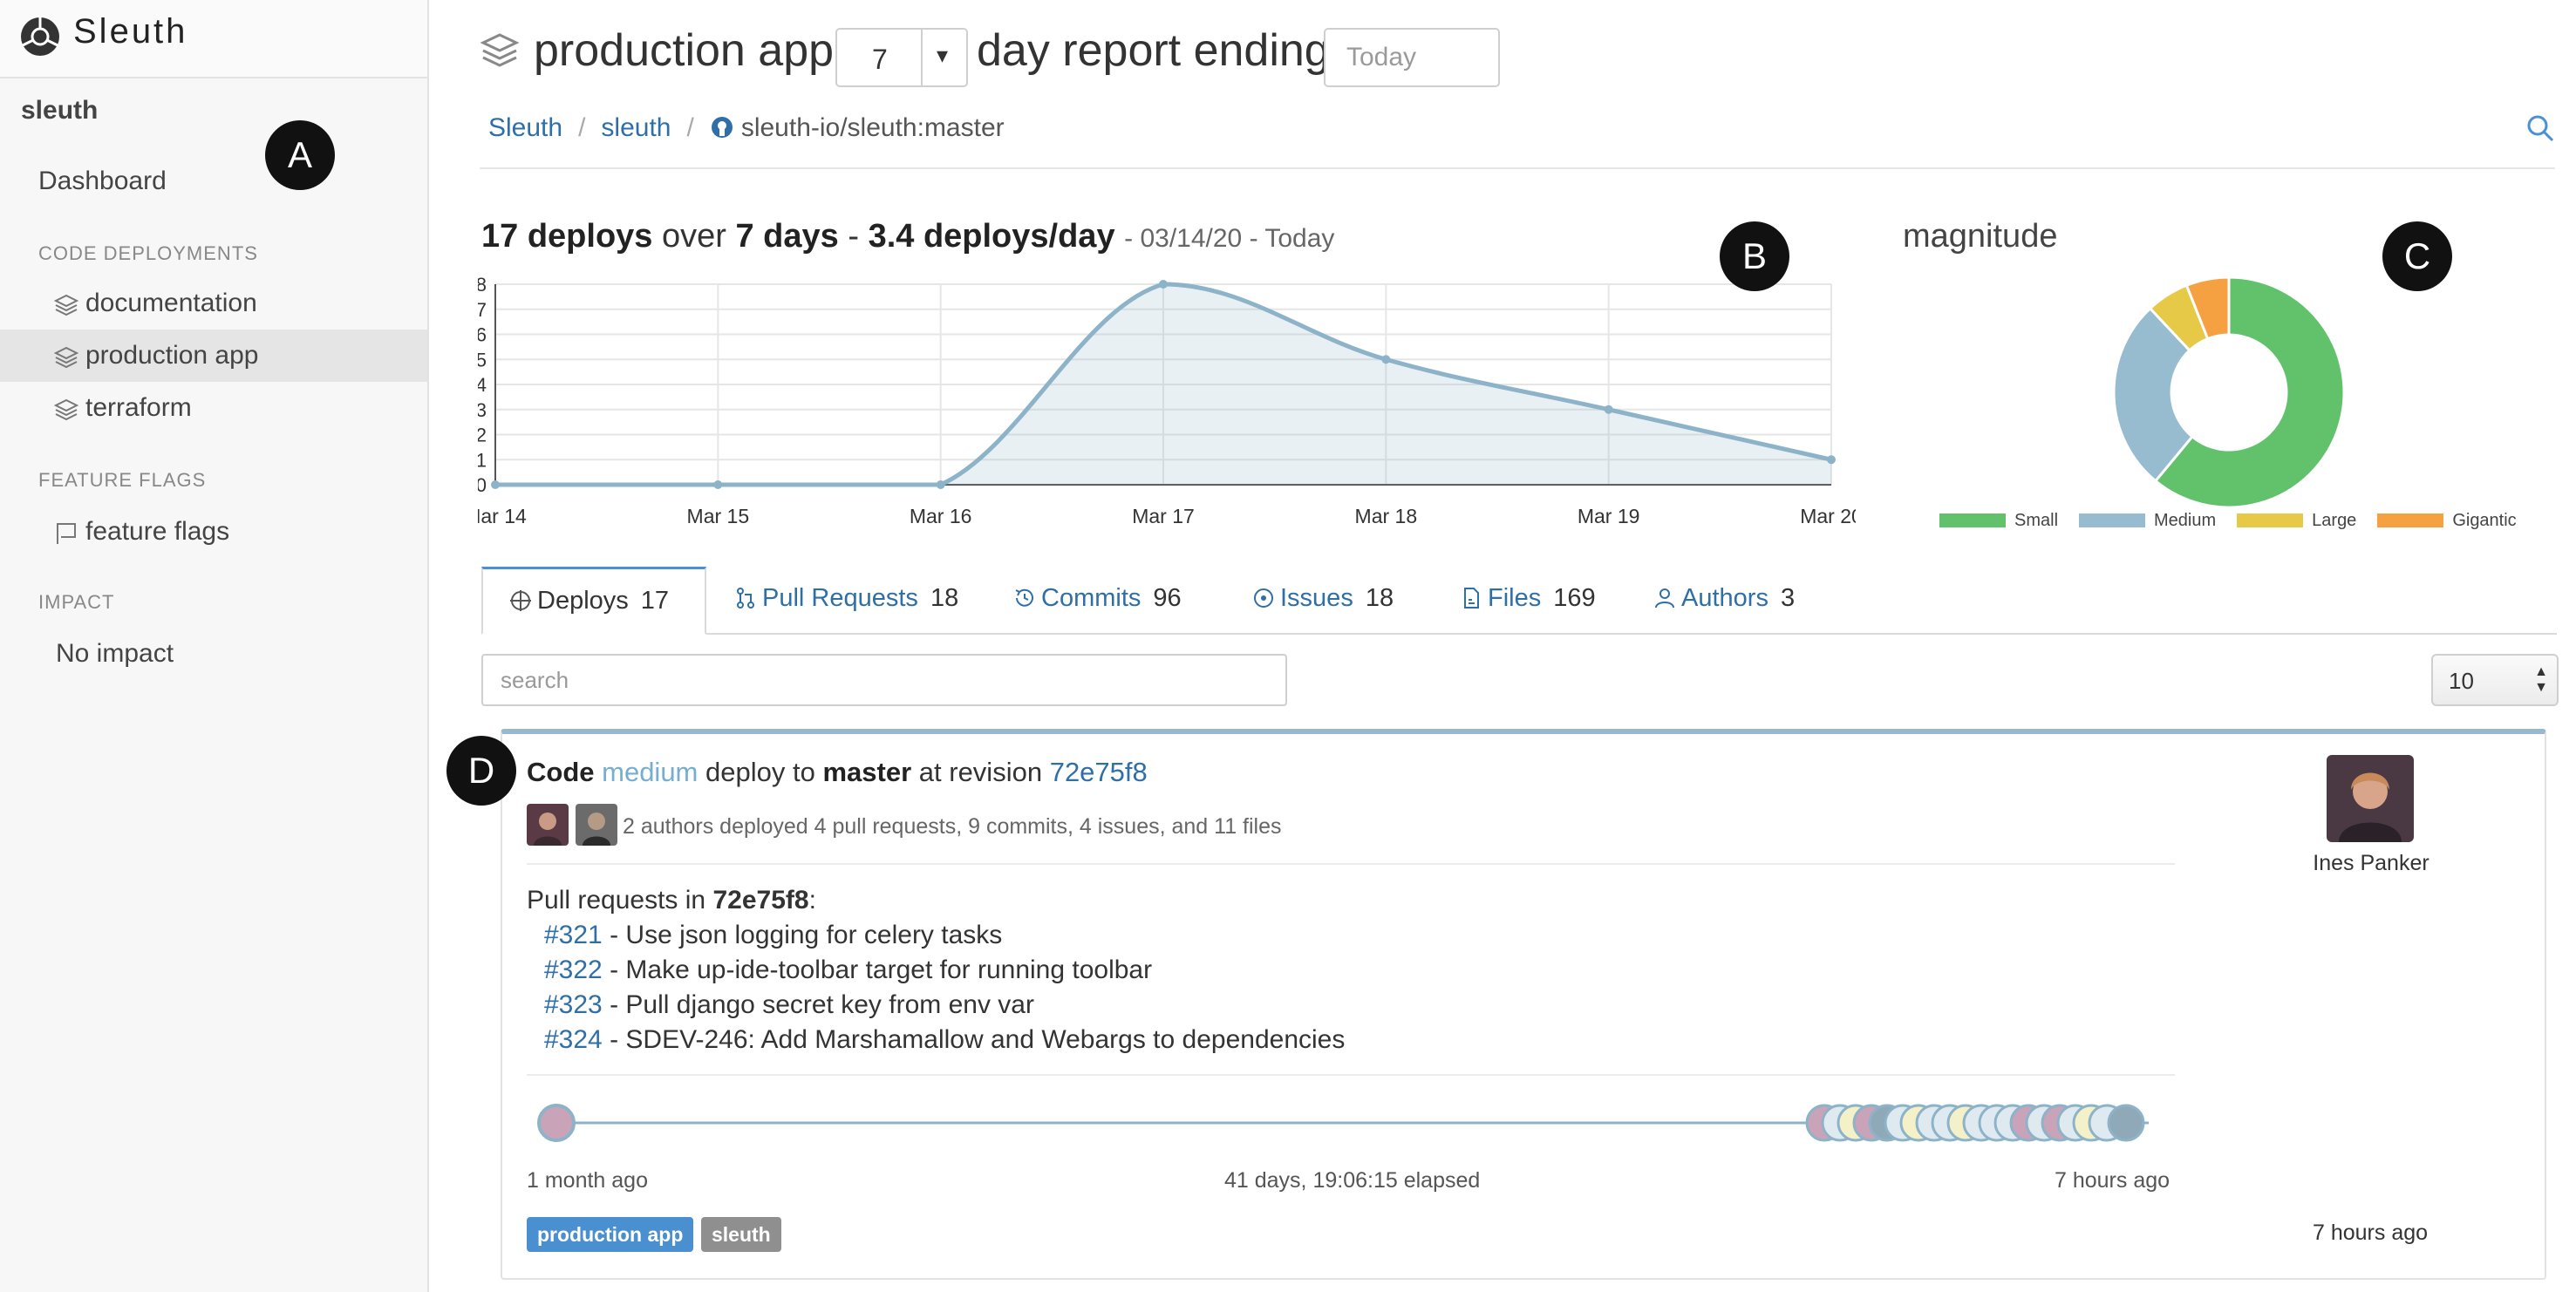 The image size is (2576, 1292). What do you see at coordinates (214, 181) in the screenshot?
I see `sidebar-item-dashboard: Dashboard` at bounding box center [214, 181].